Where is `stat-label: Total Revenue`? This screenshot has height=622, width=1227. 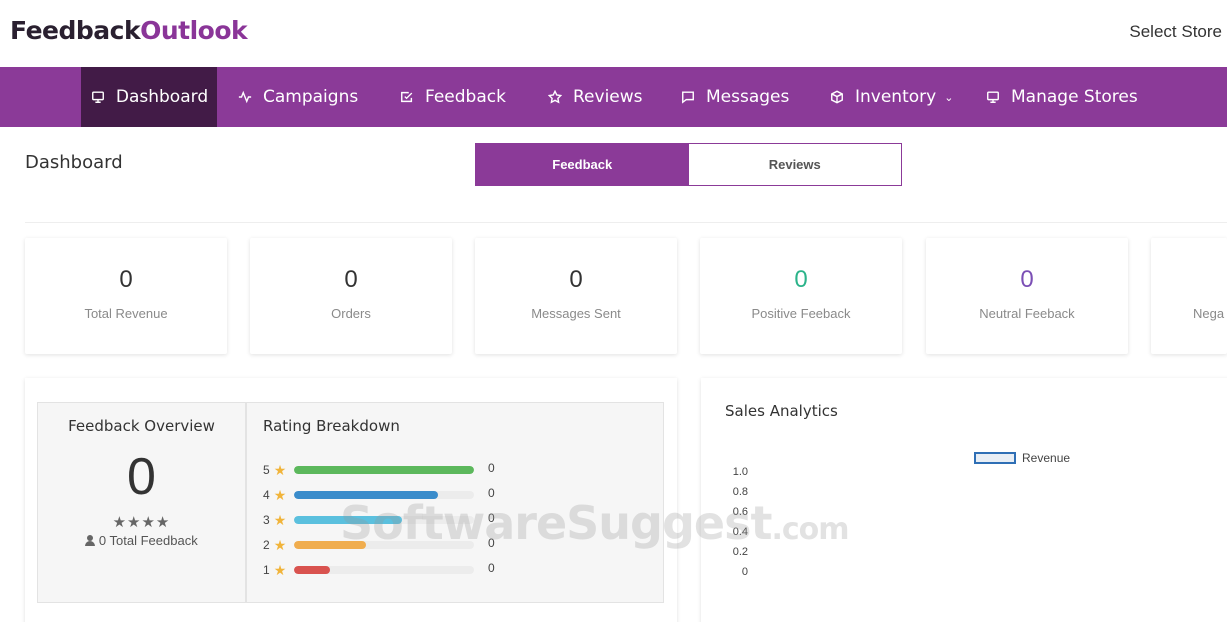
stat-label: Total Revenue is located at coordinates (126, 313).